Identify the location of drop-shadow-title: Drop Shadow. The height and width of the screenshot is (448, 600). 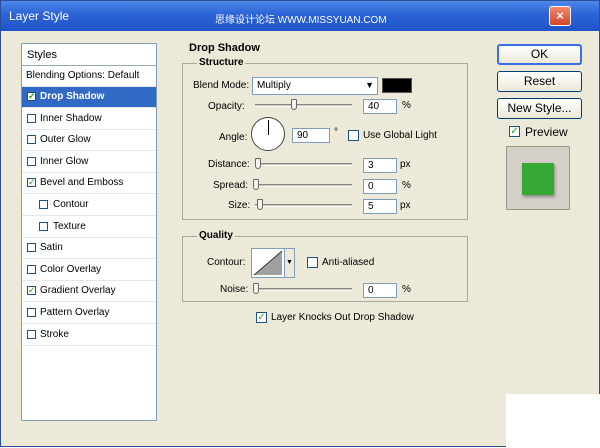
(224, 48).